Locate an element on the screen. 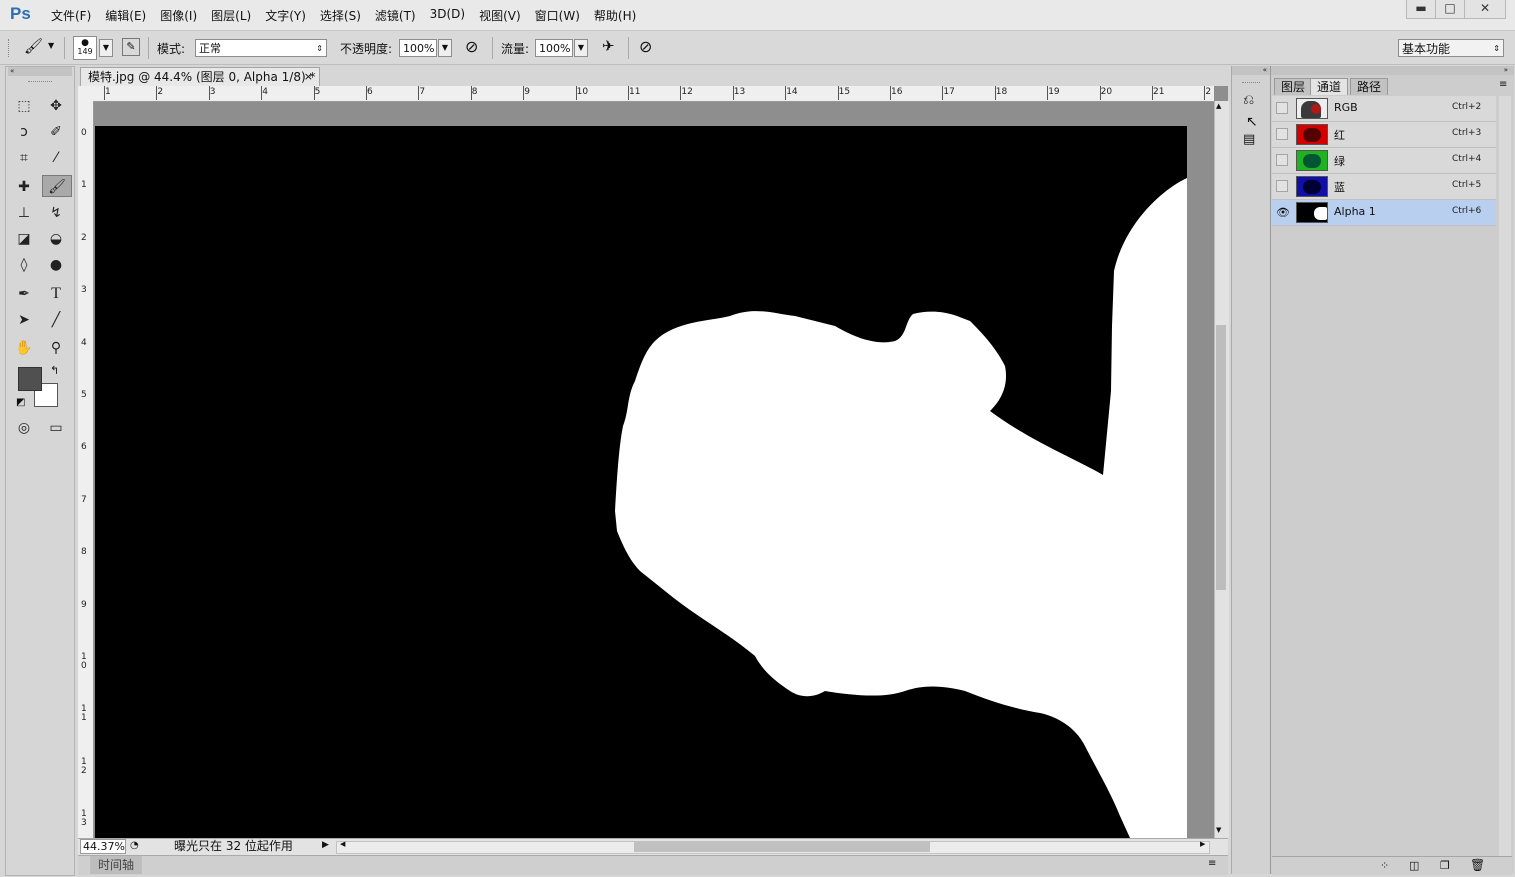 Image resolution: width=1515 pixels, height=877 pixels. pressure-opacity-icon: ⊘ is located at coordinates (471, 46).